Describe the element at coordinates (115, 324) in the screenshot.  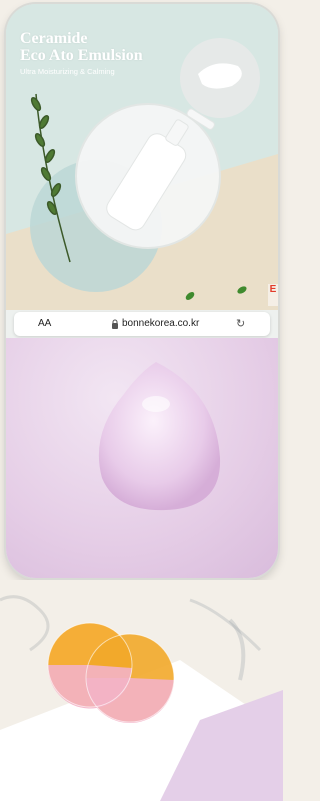
I see `lock-icon` at that location.